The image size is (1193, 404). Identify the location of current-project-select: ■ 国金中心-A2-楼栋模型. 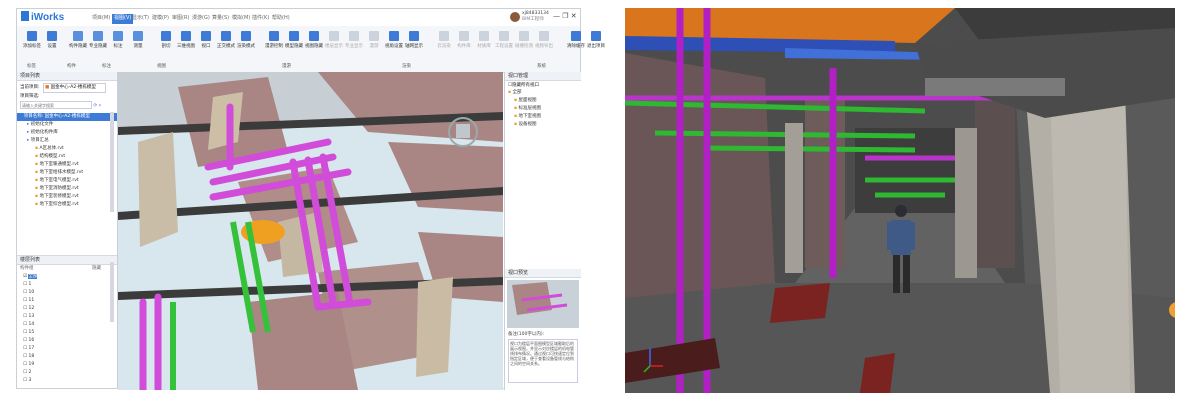
(74, 88).